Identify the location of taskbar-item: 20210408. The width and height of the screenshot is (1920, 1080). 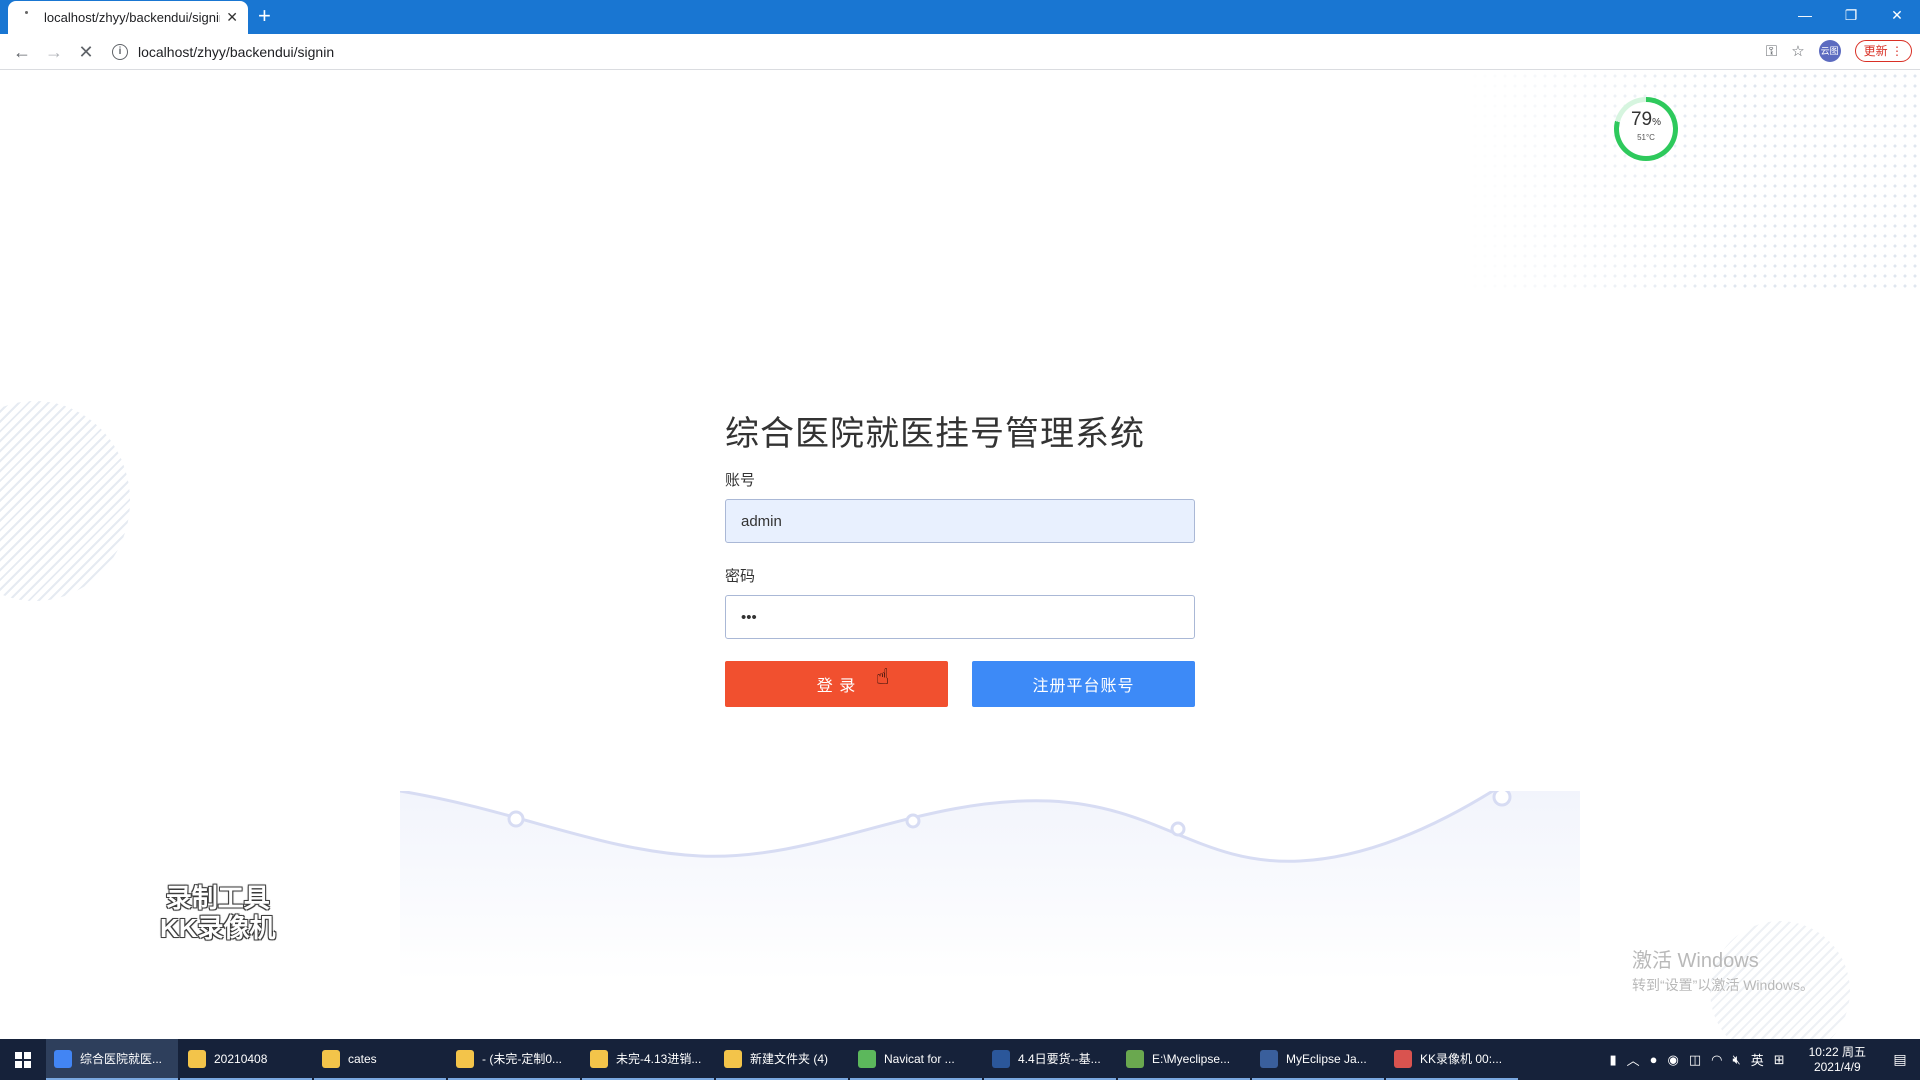
(246, 1059).